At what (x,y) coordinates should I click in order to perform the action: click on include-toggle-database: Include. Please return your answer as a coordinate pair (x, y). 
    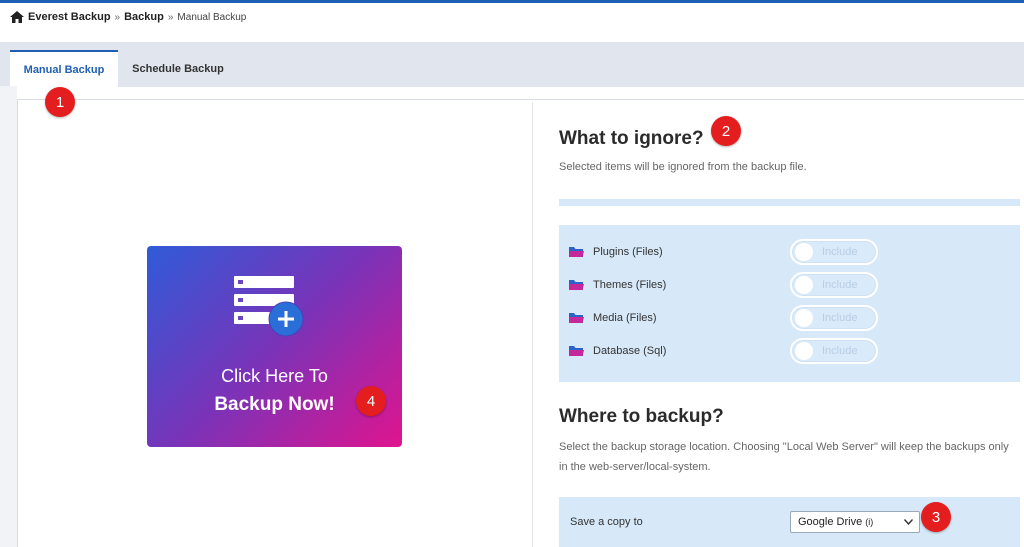
    Looking at the image, I should click on (834, 351).